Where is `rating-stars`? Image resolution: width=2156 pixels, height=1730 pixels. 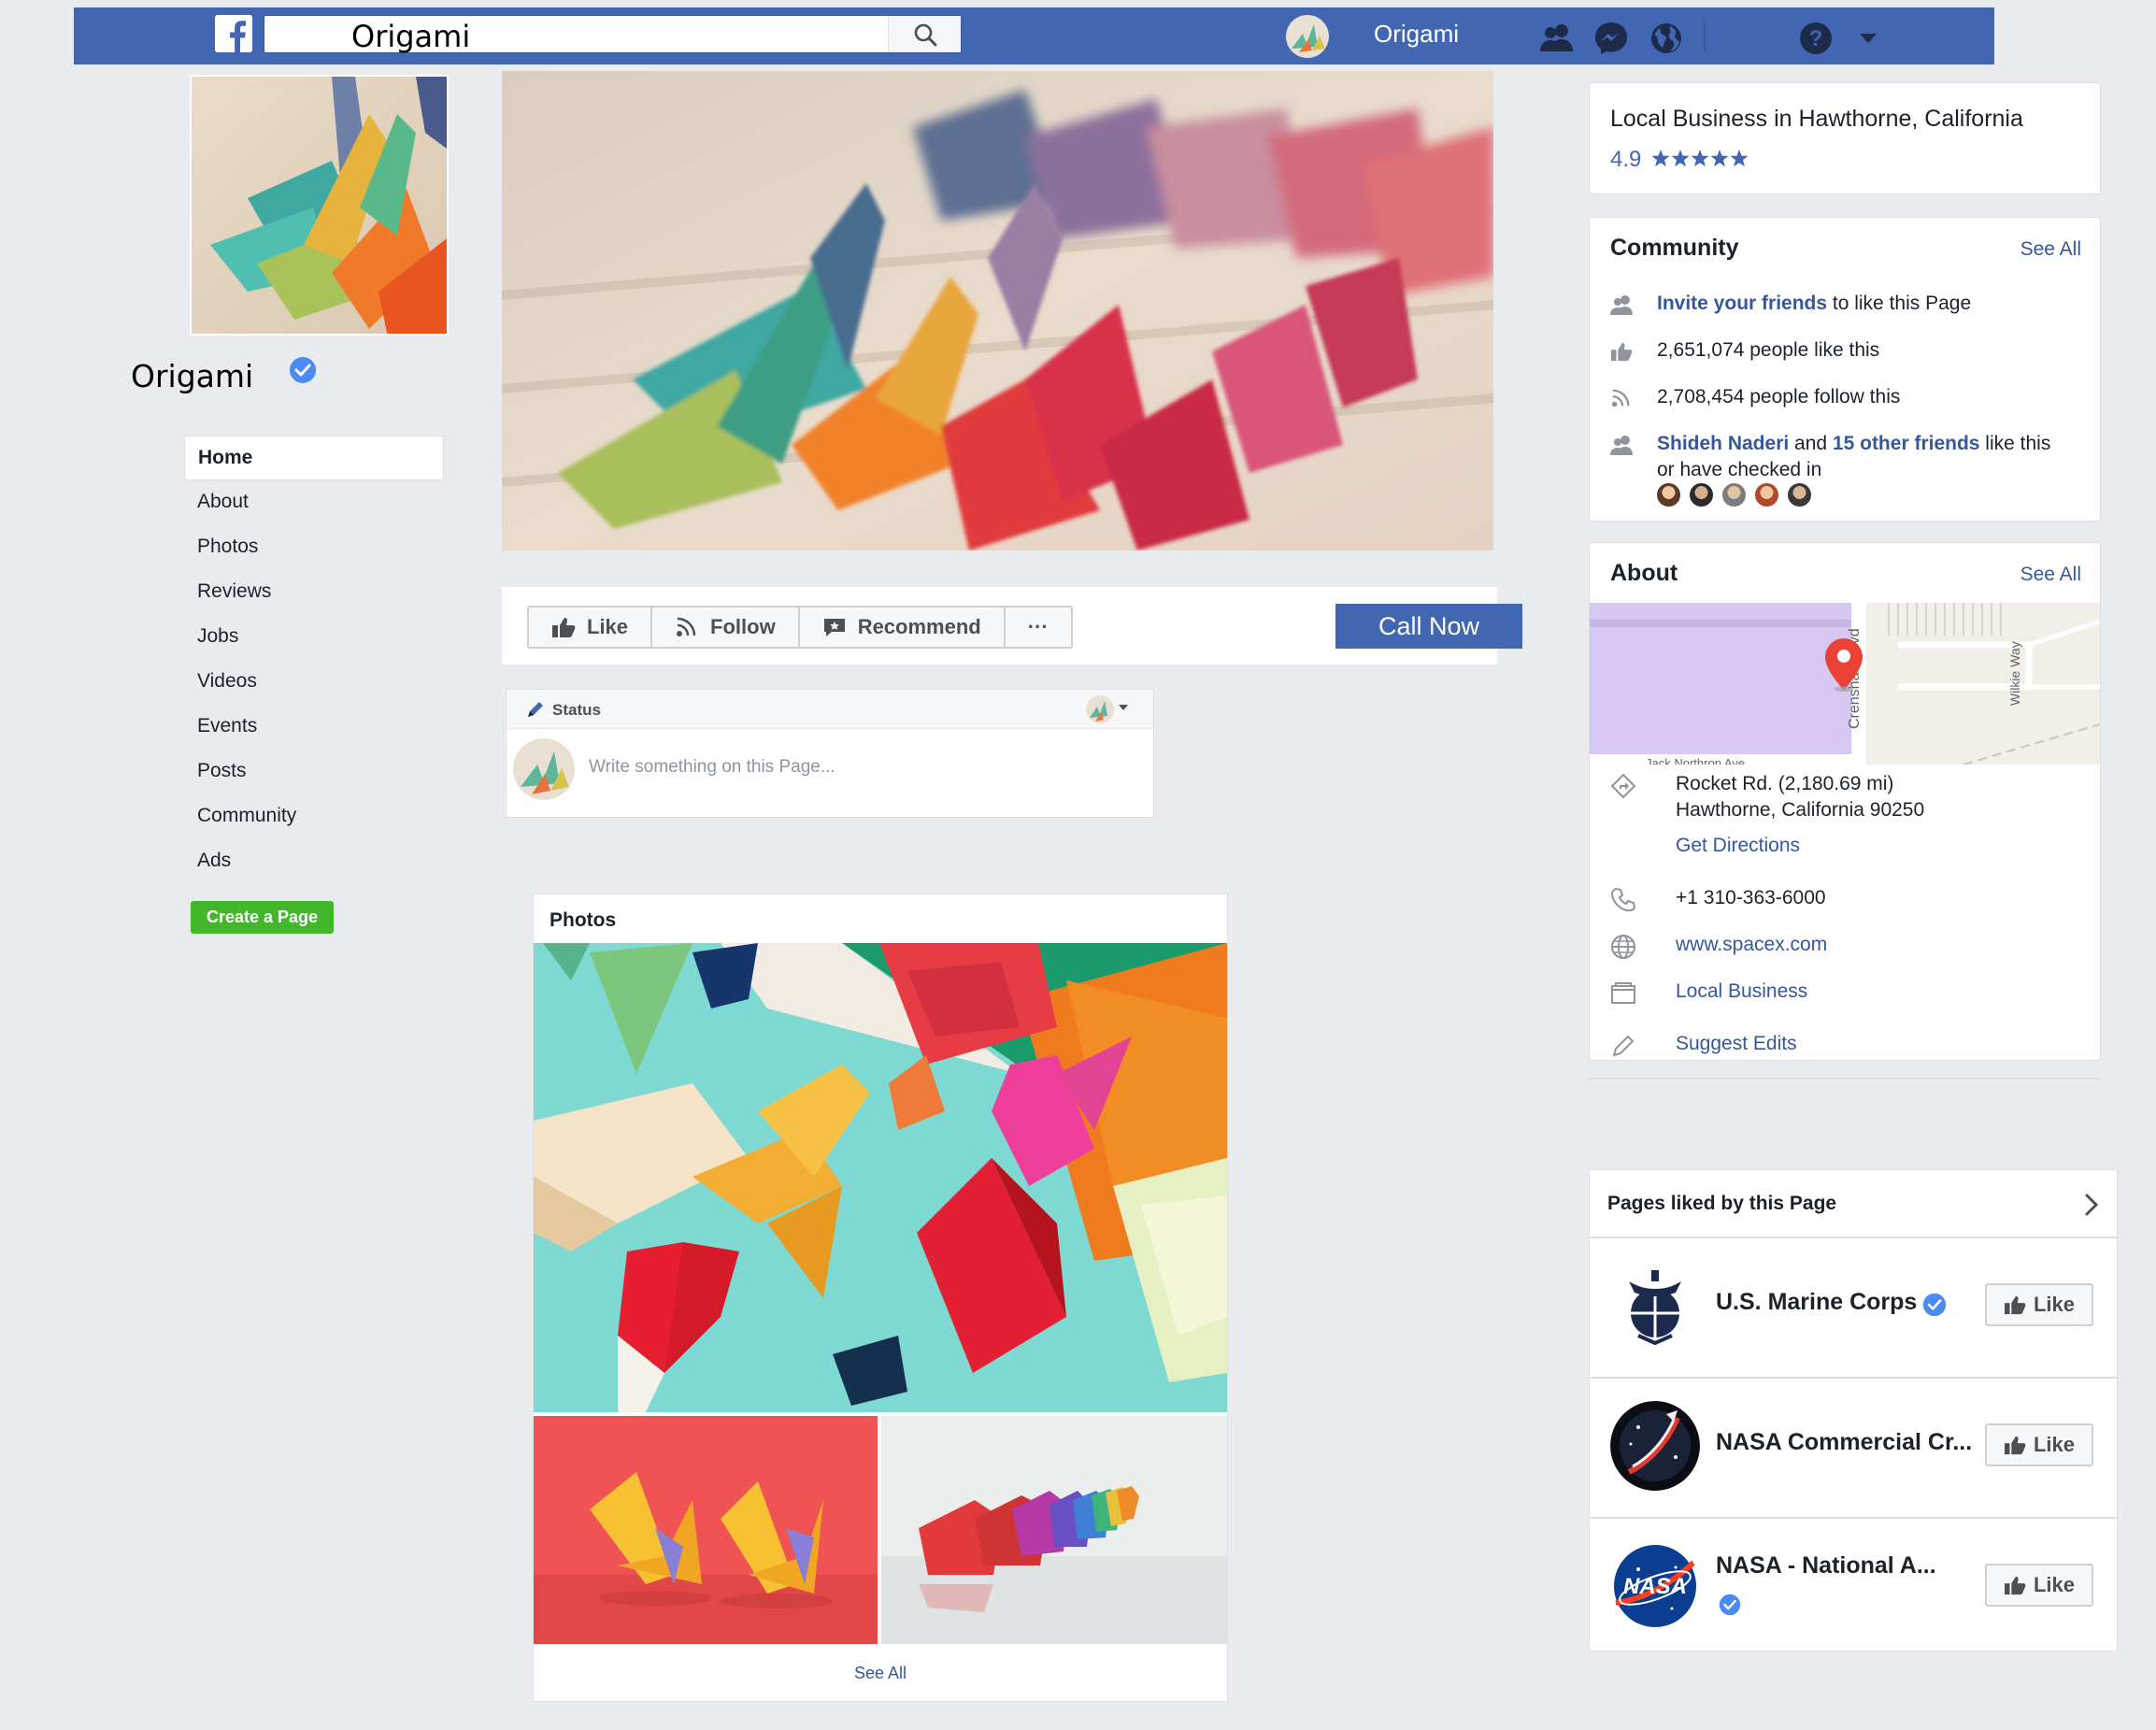 rating-stars is located at coordinates (1700, 161).